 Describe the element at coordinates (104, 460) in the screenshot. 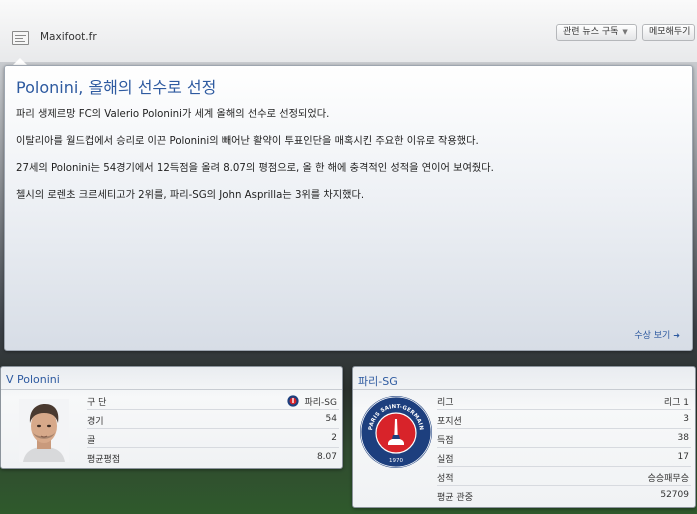

I see `stat-label: 평균평점` at that location.